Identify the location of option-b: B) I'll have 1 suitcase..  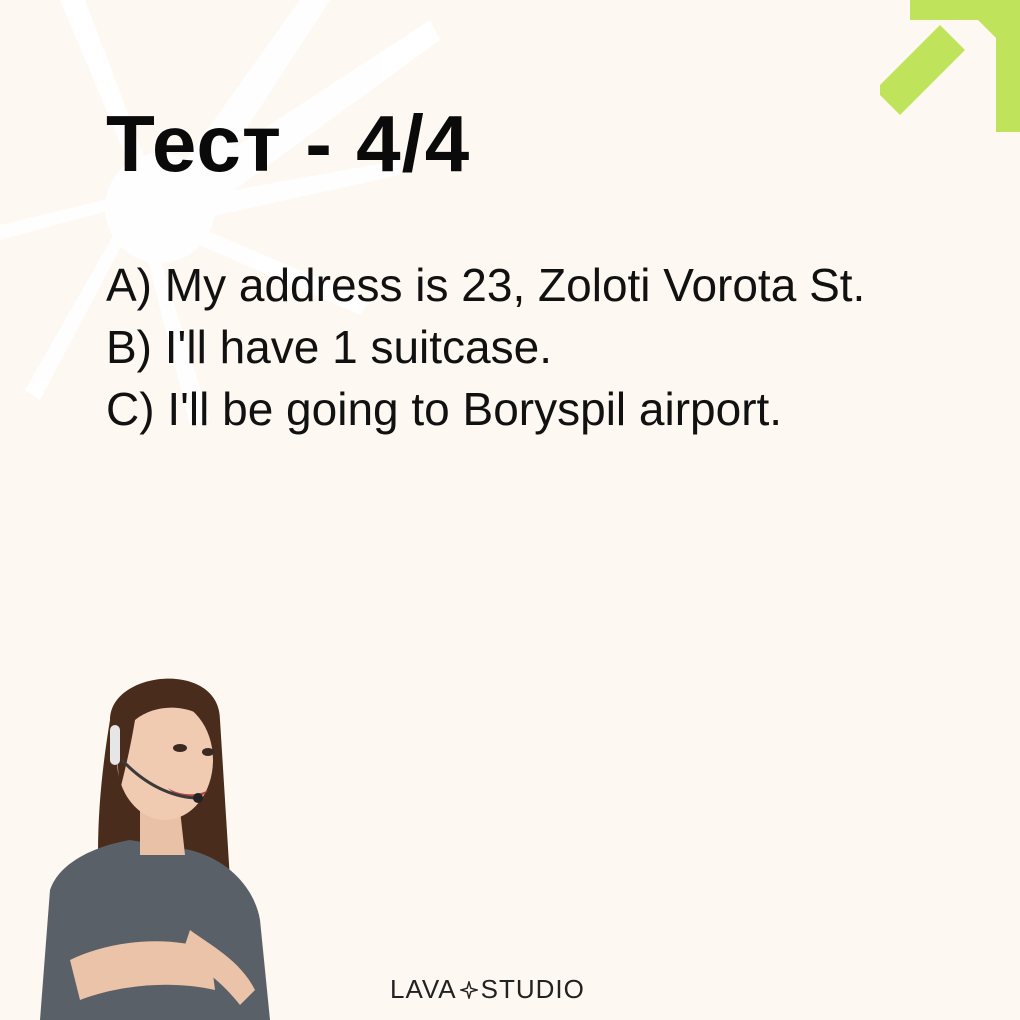
(536, 347).